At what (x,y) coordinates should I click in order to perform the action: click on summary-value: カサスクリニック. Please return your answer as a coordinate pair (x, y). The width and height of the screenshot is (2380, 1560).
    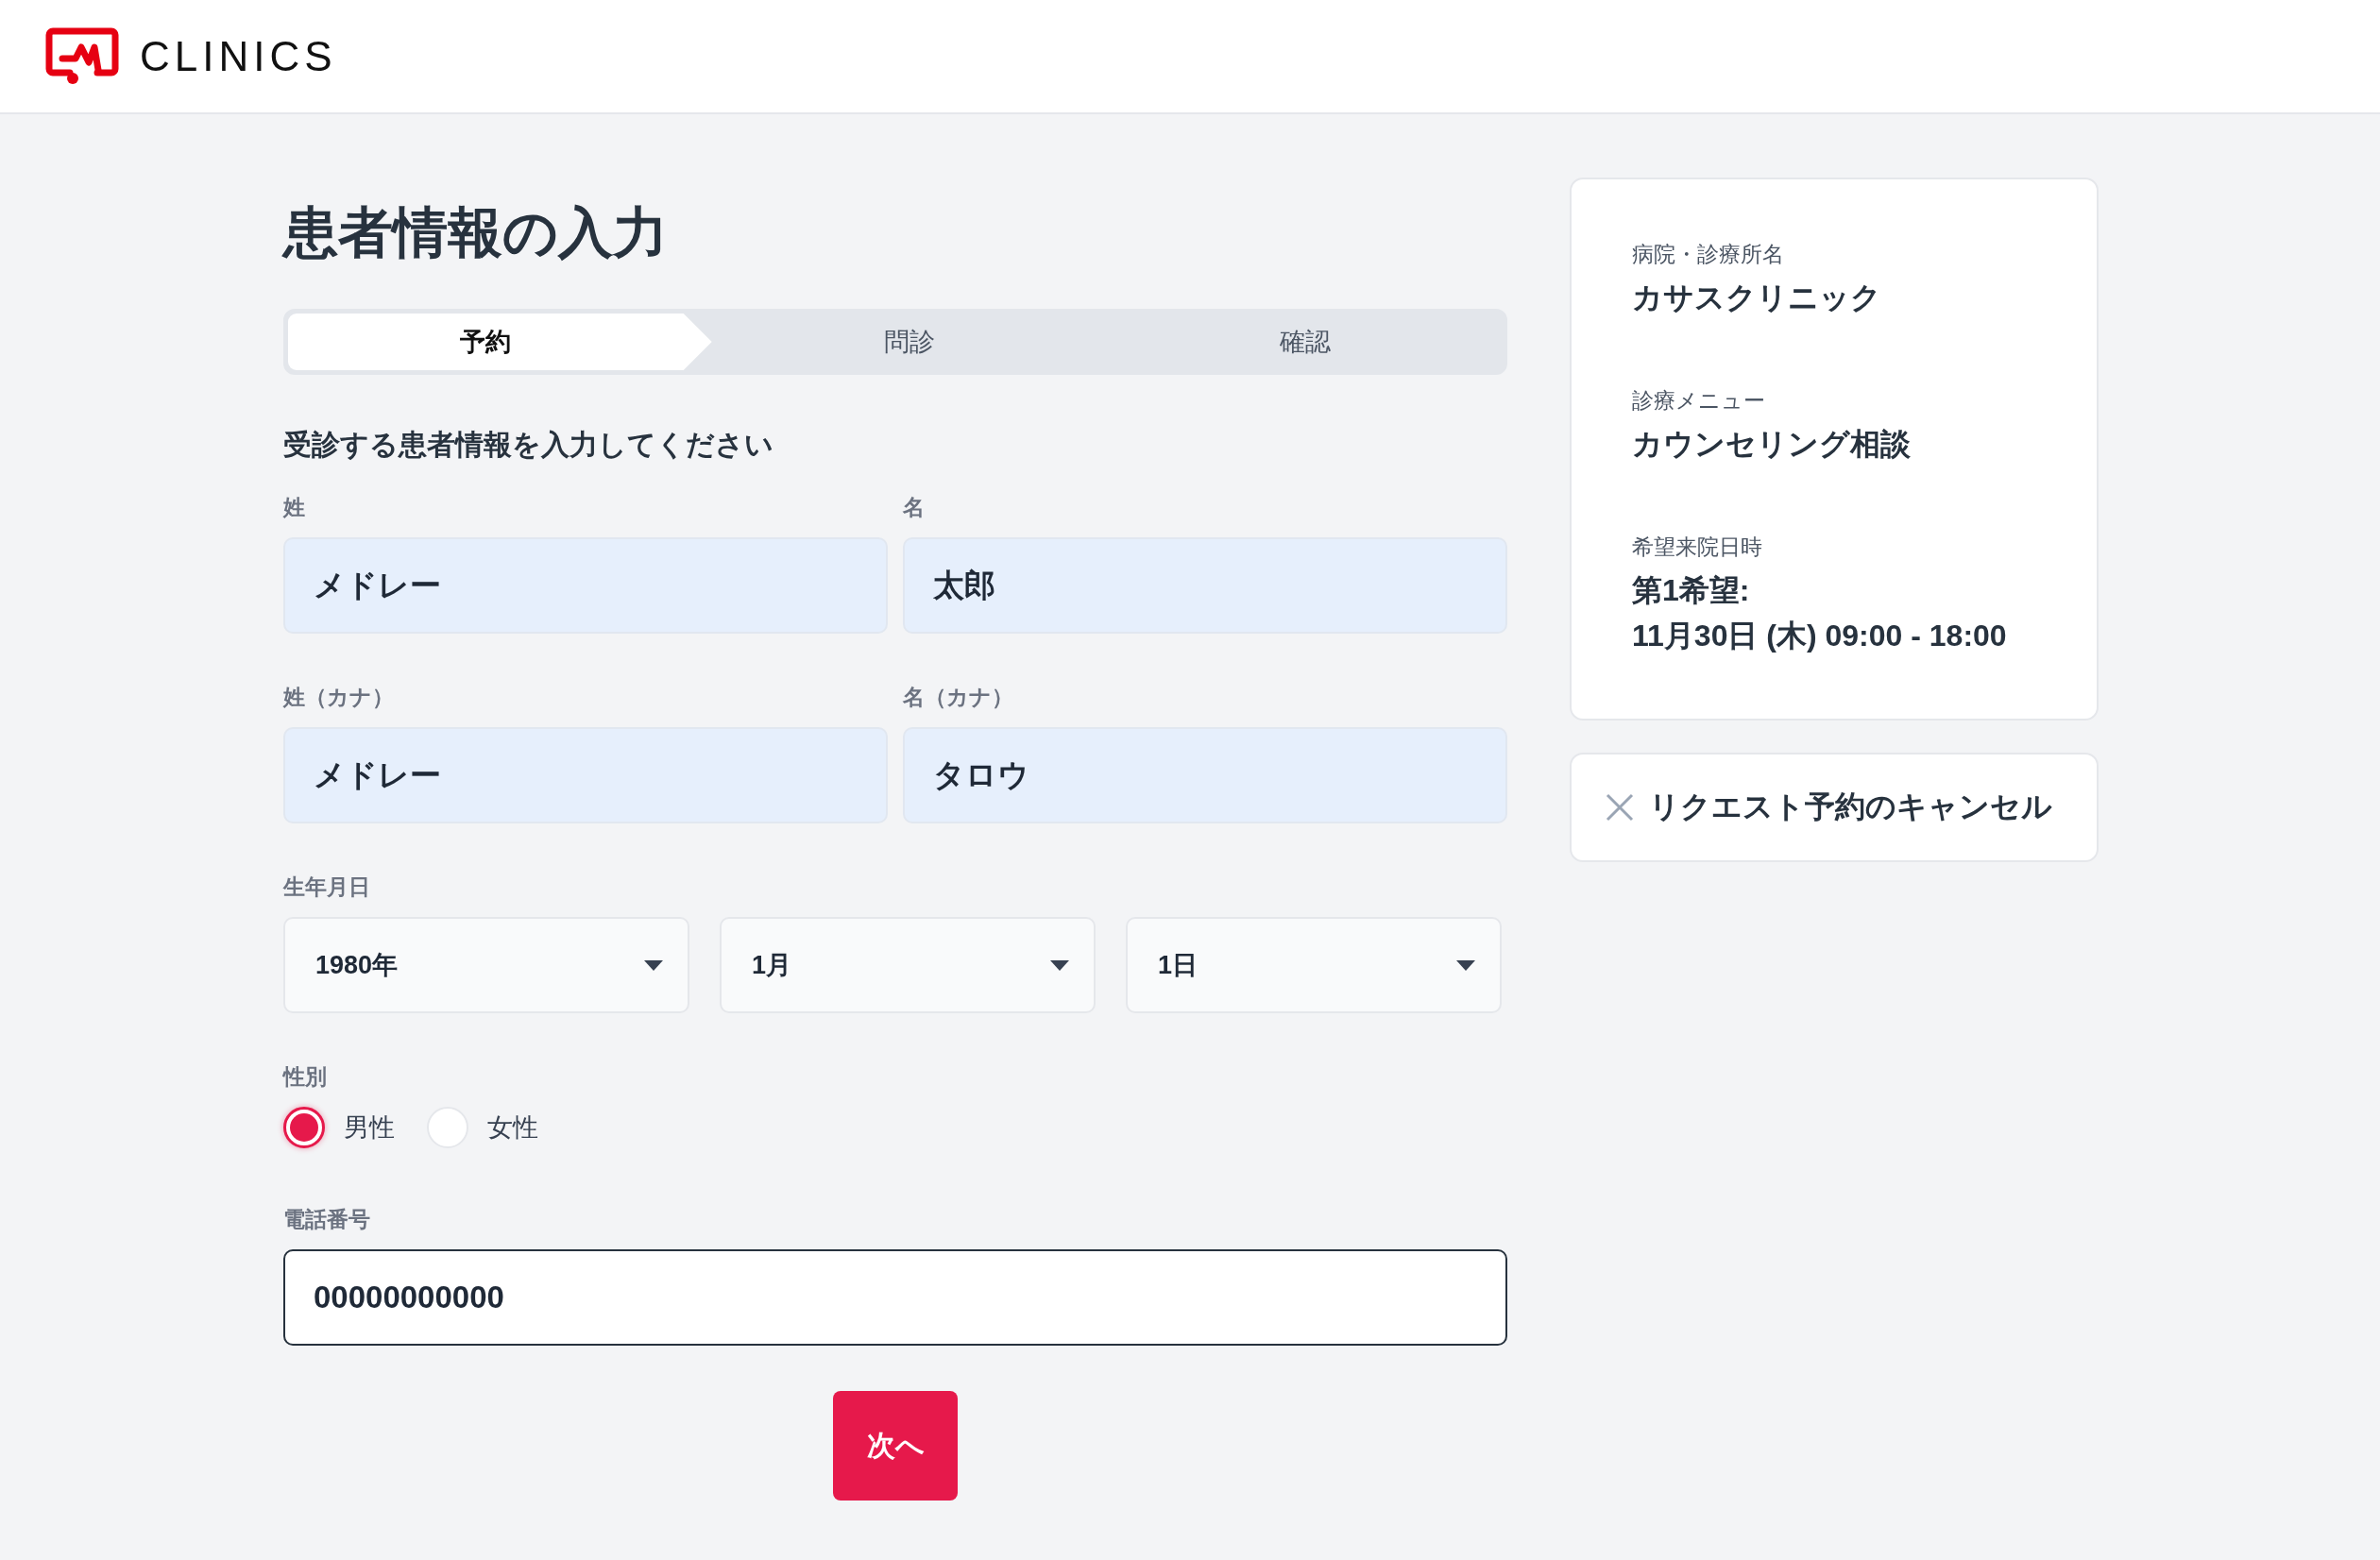
    Looking at the image, I should click on (1757, 298).